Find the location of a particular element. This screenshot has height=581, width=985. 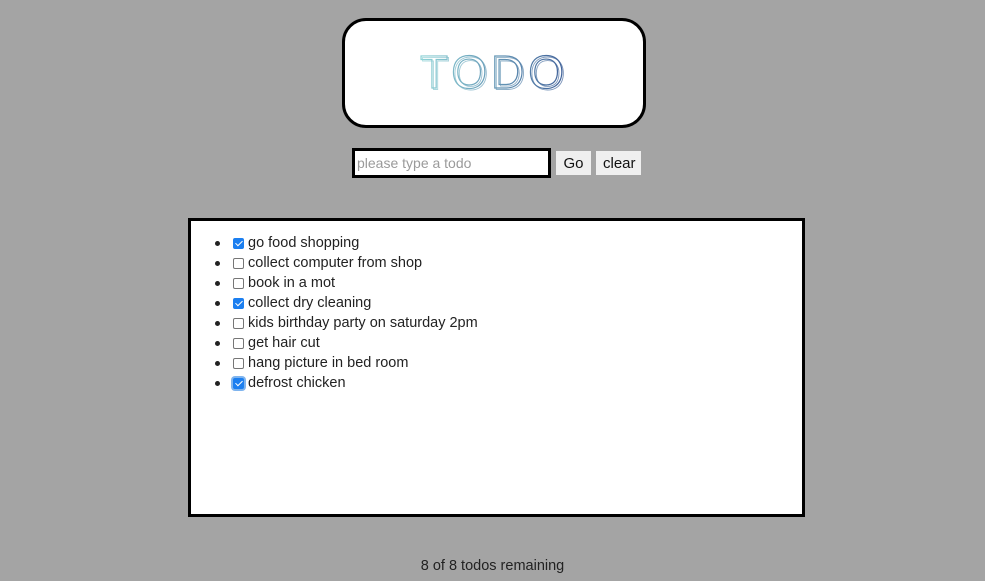

todo-label: defrost chicken is located at coordinates (297, 383).